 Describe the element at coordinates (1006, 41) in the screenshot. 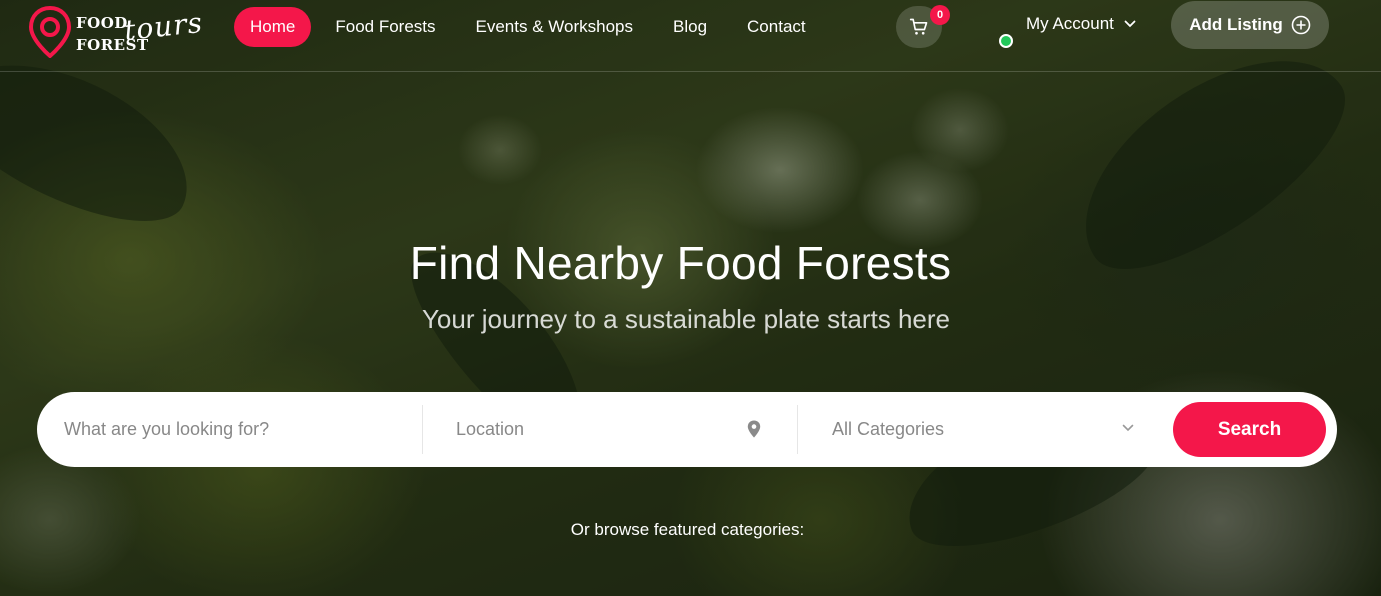

I see `online-status-indicator` at that location.